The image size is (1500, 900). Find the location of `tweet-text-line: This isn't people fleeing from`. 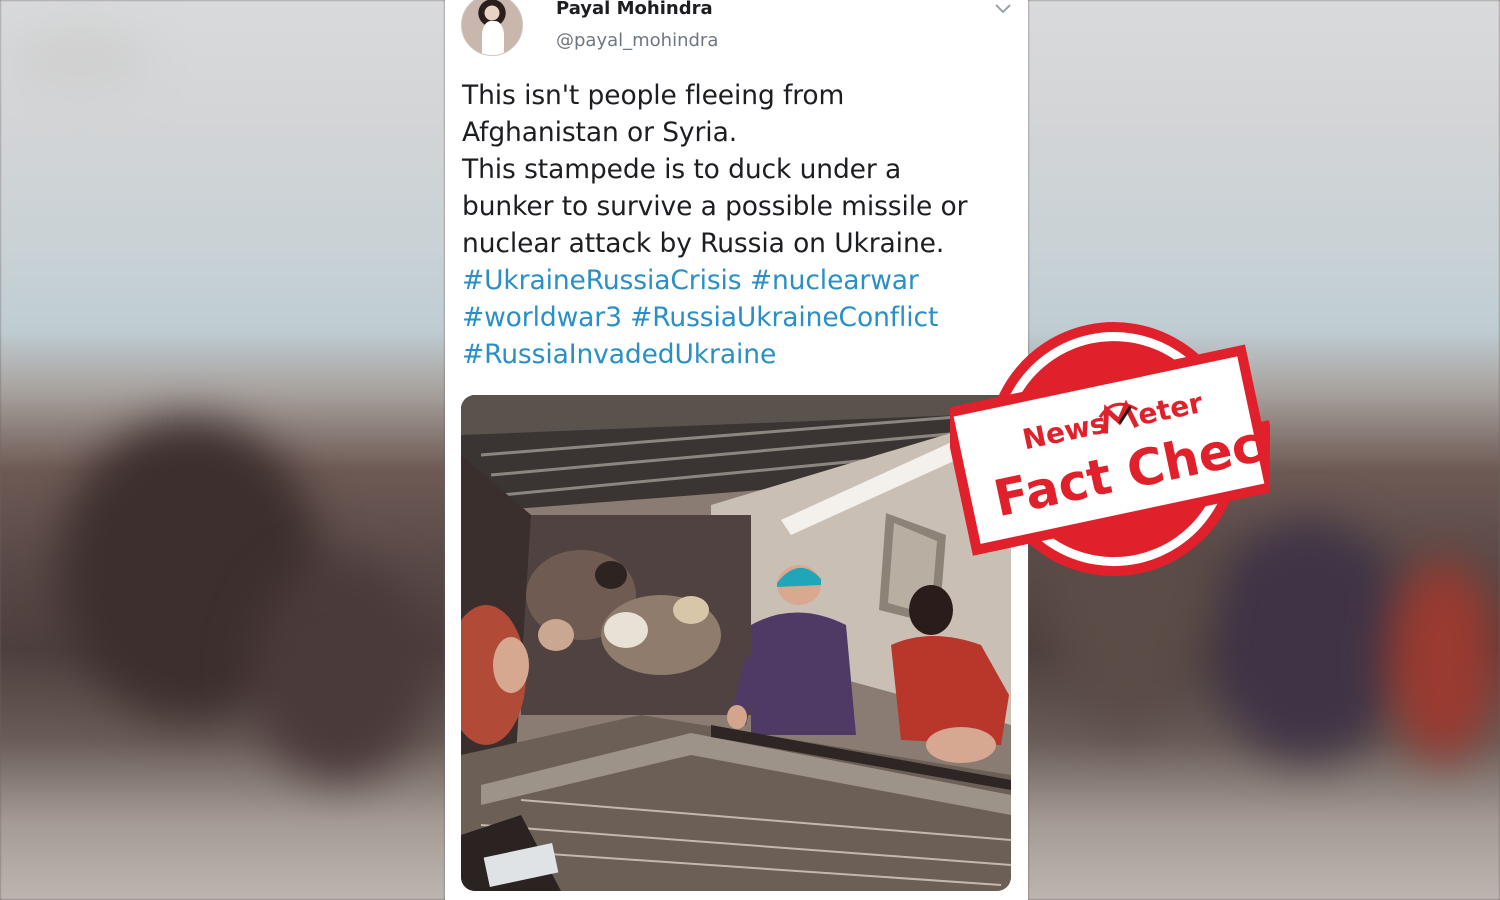

tweet-text-line: This isn't people fleeing from is located at coordinates (653, 95).